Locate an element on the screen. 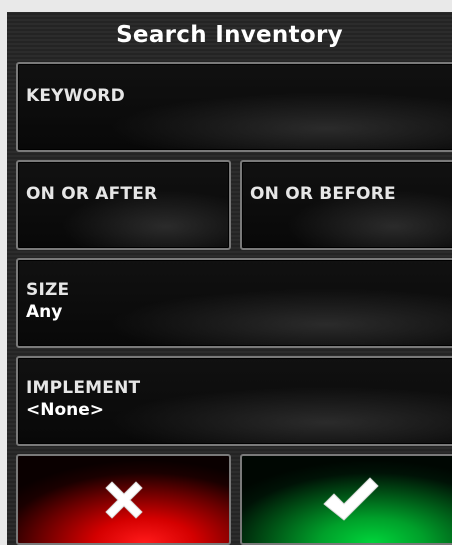 Image resolution: width=452 pixels, height=545 pixels. size-value: Any is located at coordinates (44, 312).